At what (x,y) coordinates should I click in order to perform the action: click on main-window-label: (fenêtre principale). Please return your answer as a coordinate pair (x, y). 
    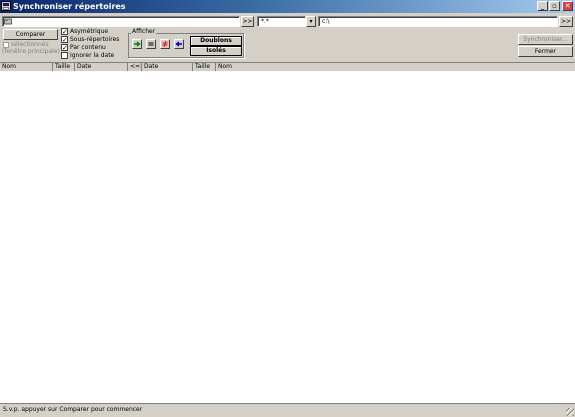
    Looking at the image, I should click on (31, 51).